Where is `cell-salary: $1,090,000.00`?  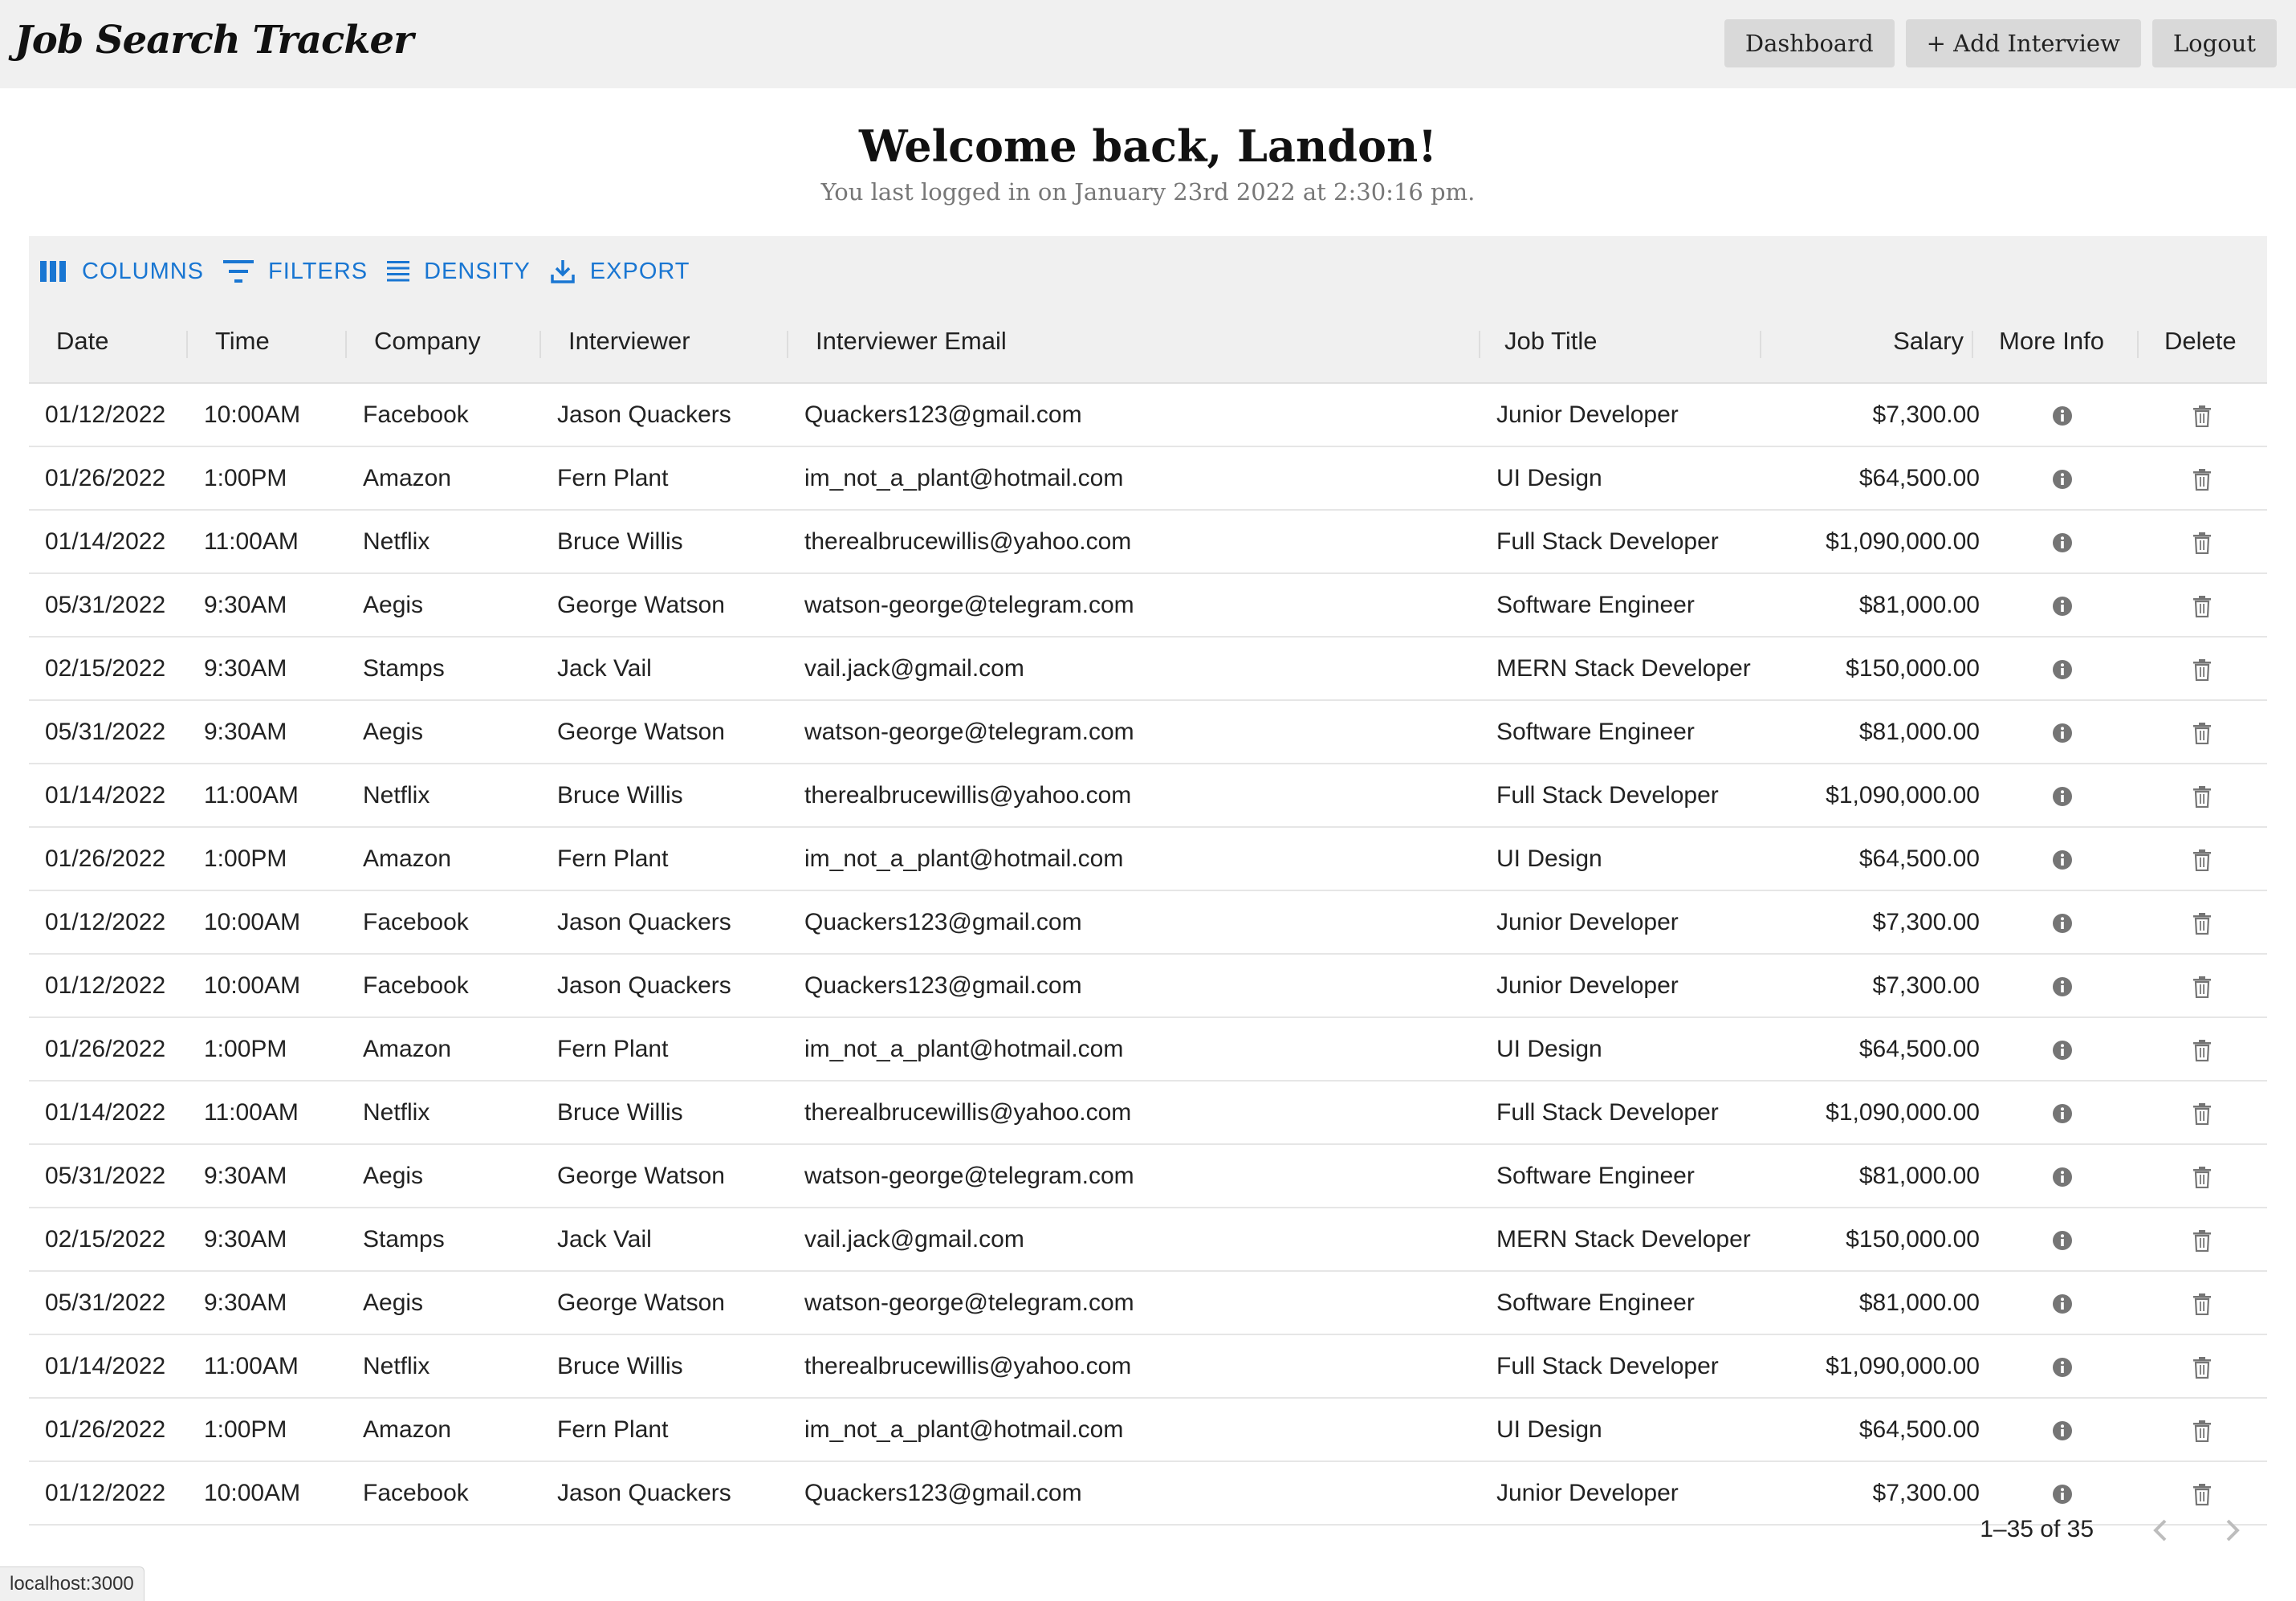
cell-salary: $1,090,000.00 is located at coordinates (1903, 1366).